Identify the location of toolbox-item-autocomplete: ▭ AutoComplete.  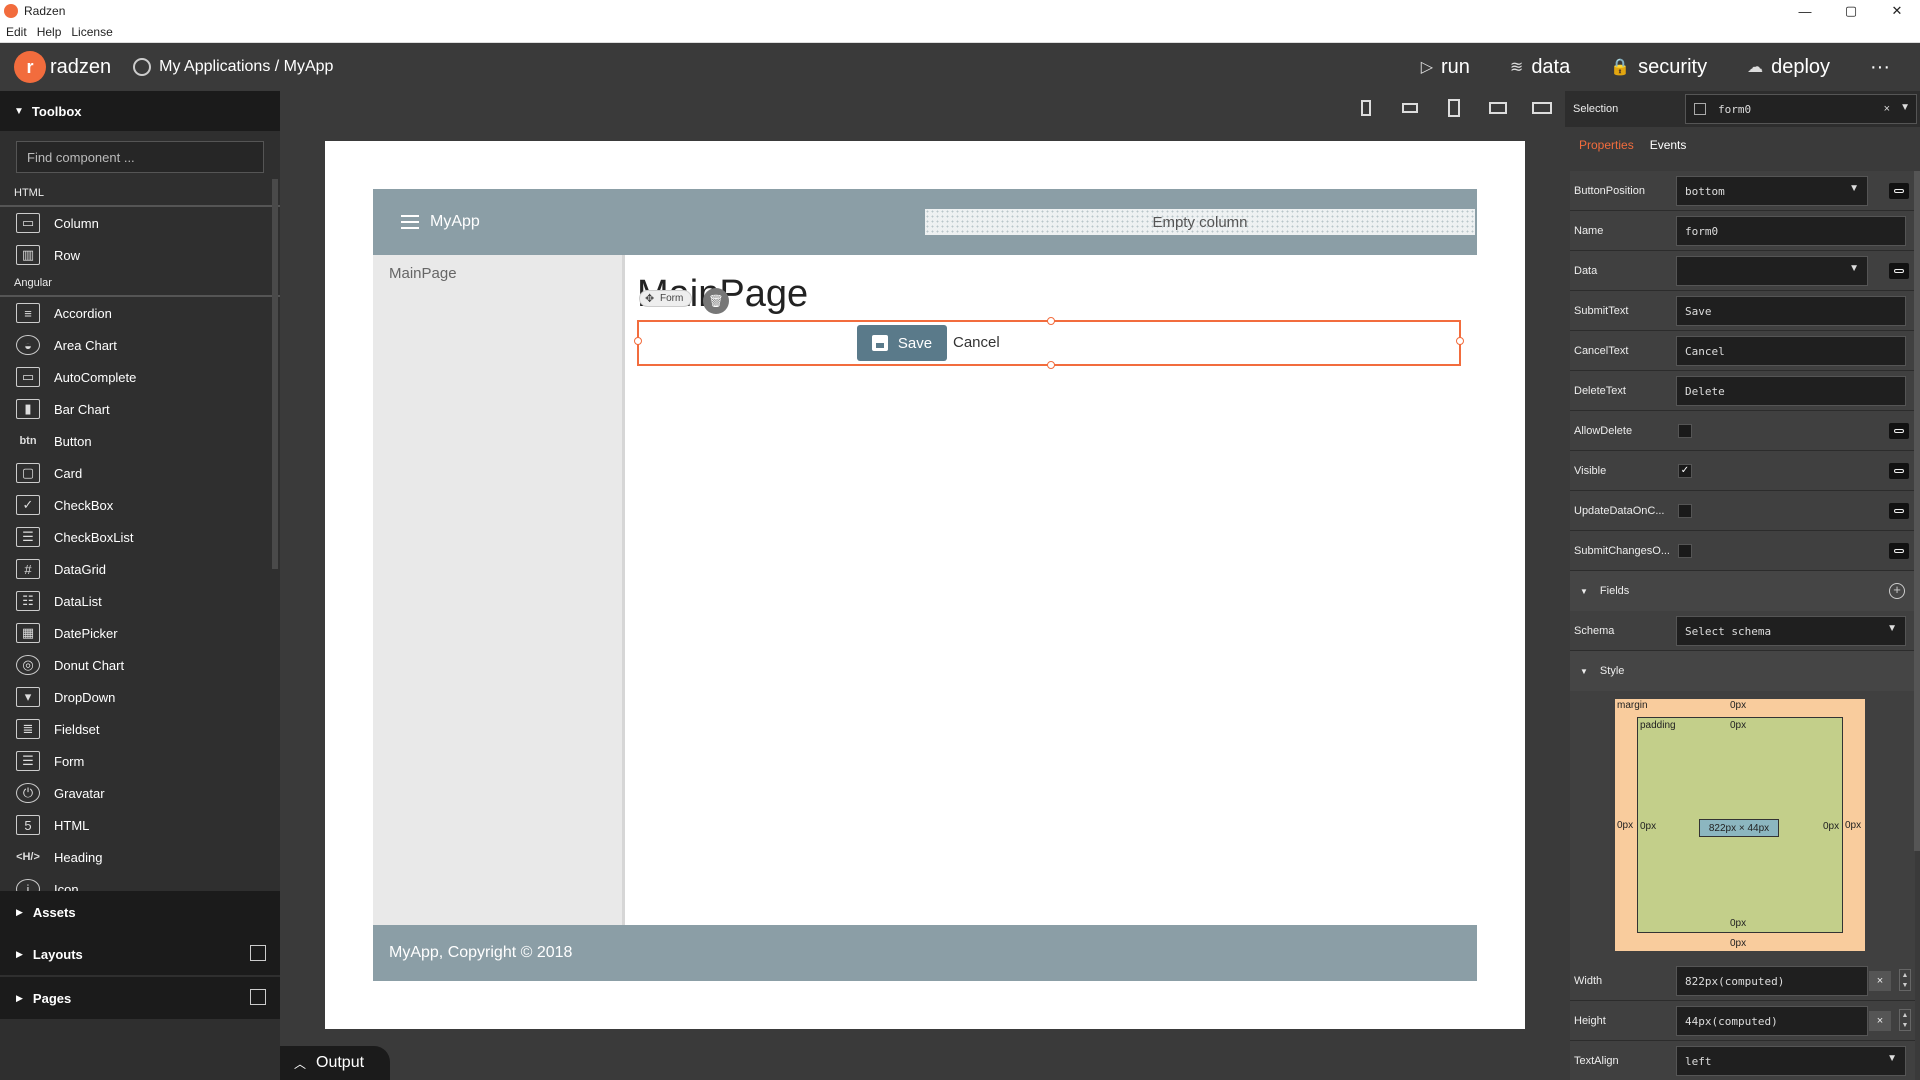
(140, 377).